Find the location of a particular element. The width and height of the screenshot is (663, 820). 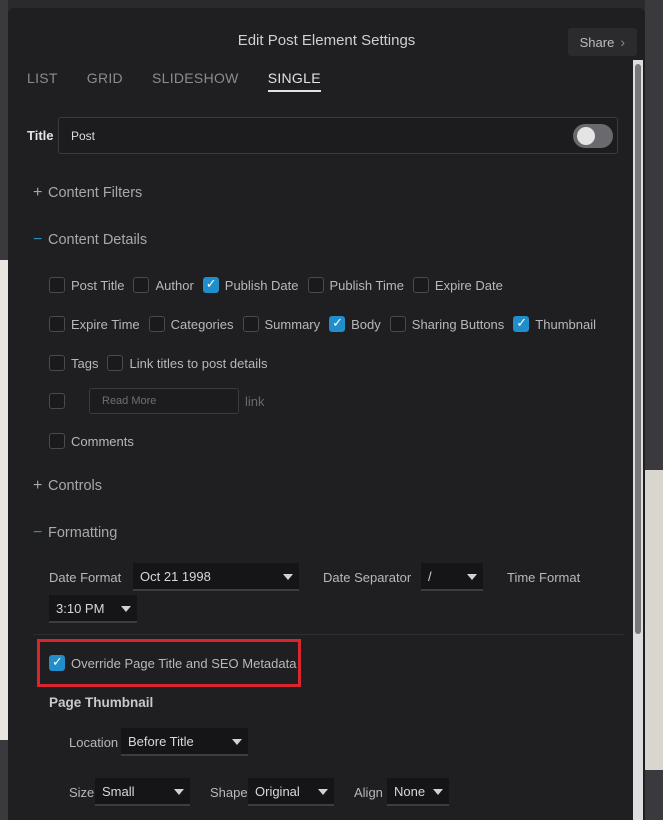

tab-list: LIST is located at coordinates (42, 81).